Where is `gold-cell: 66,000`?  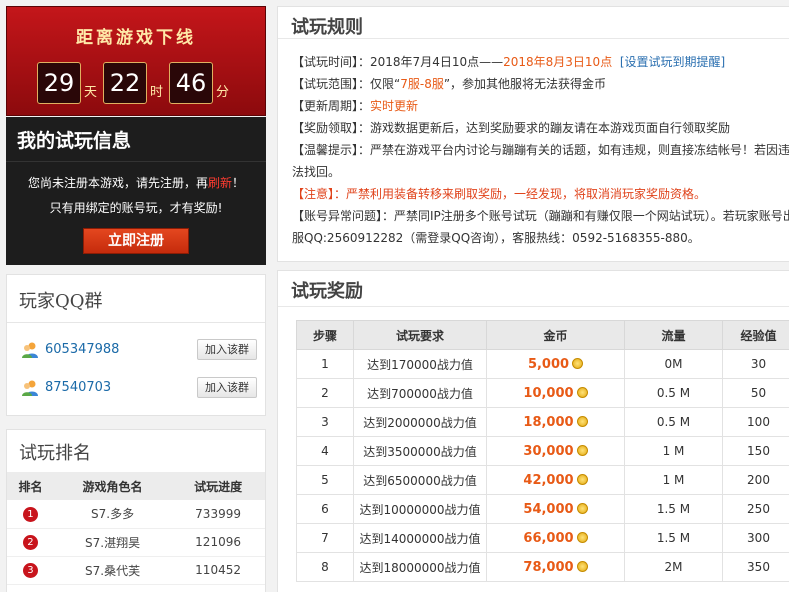
gold-cell: 66,000 is located at coordinates (555, 538).